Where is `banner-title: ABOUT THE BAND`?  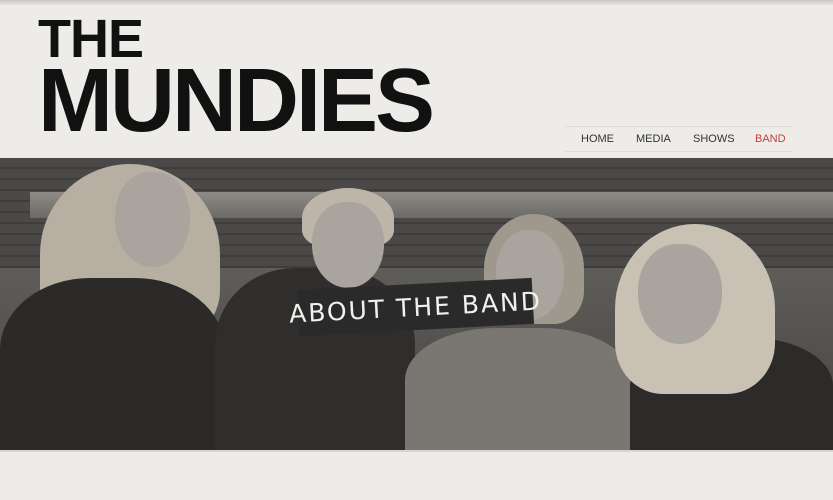
banner-title: ABOUT THE BAND is located at coordinates (415, 307).